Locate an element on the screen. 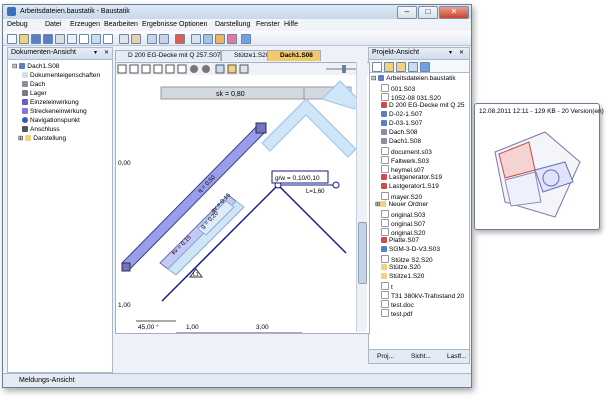  scroll-thumb is located at coordinates (362, 253).